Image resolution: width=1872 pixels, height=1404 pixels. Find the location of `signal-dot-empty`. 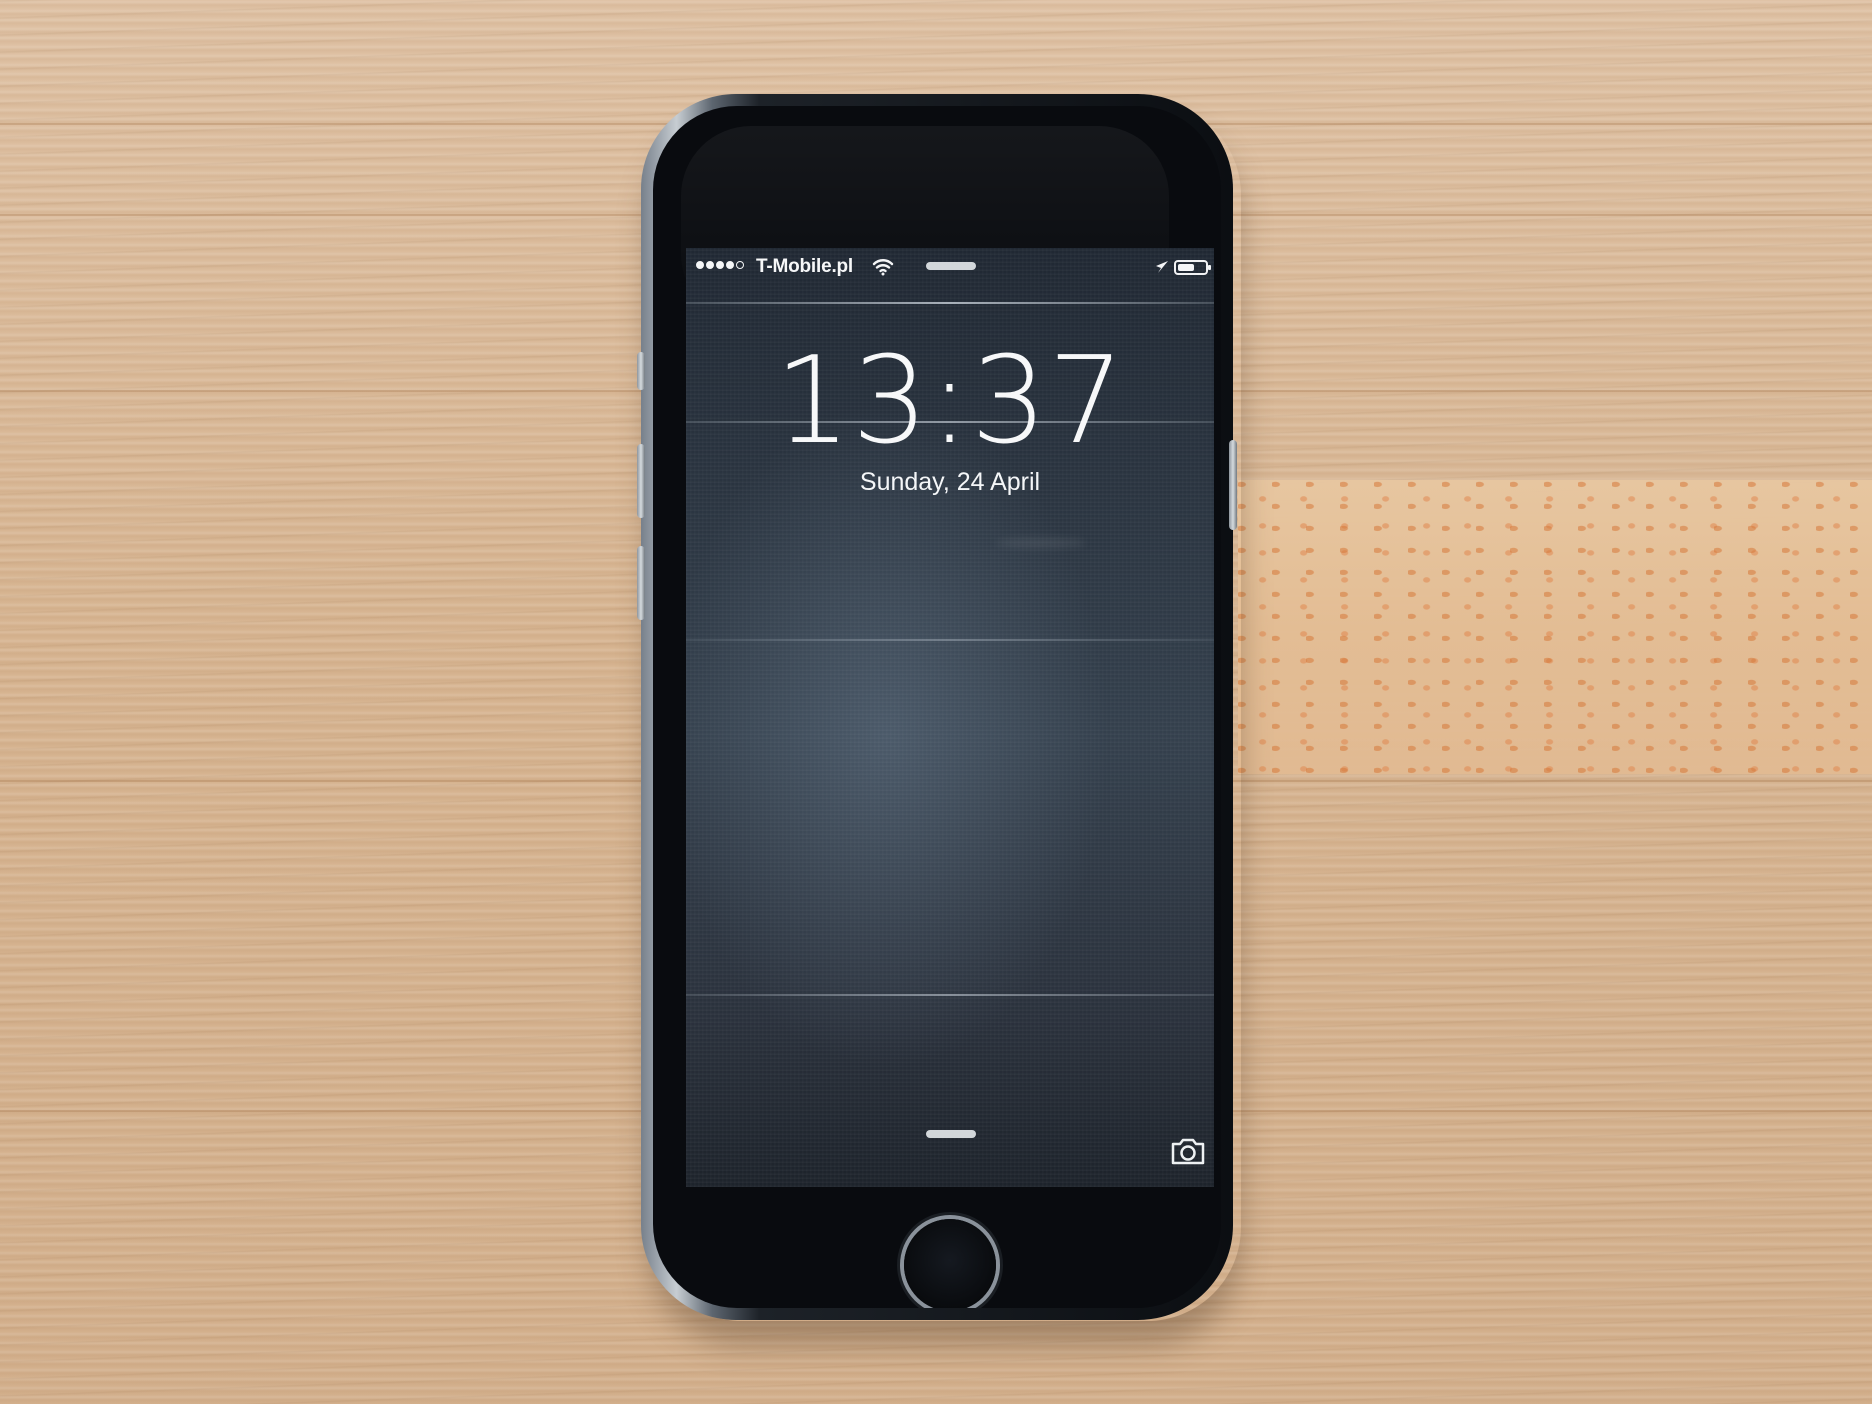

signal-dot-empty is located at coordinates (740, 265).